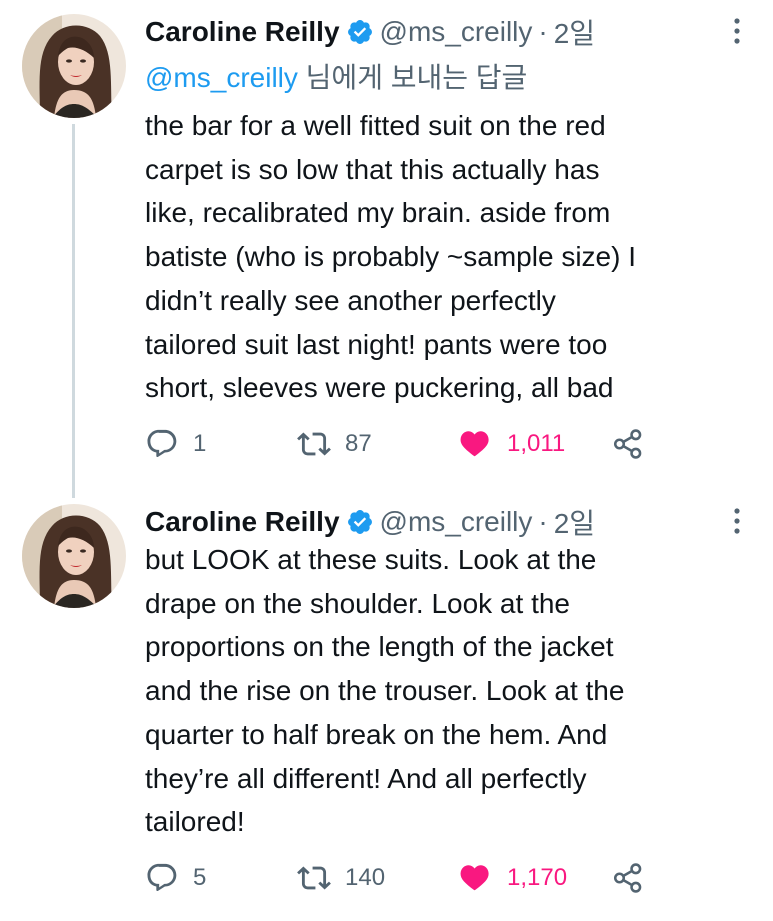 Image resolution: width=773 pixels, height=921 pixels. What do you see at coordinates (405, 444) in the screenshot?
I see `tweet-actions: 1 87 1,011` at bounding box center [405, 444].